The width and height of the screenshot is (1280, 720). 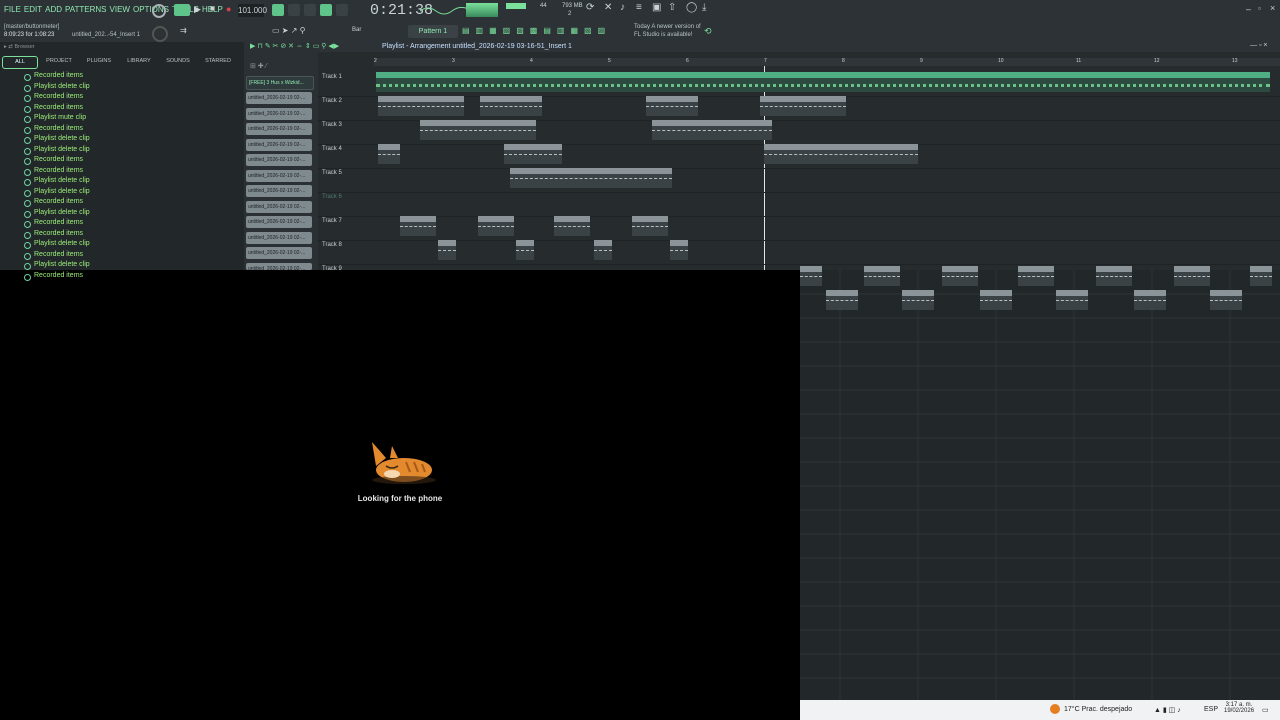 What do you see at coordinates (139, 61) in the screenshot?
I see `tab-library: LIBRARY` at bounding box center [139, 61].